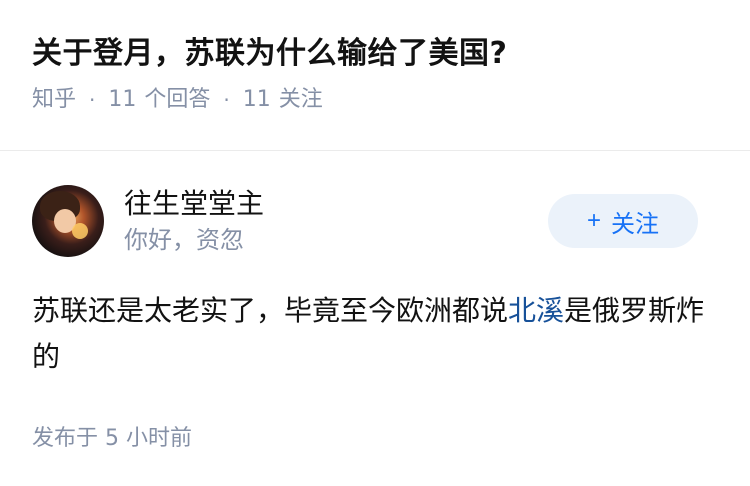 The height and width of the screenshot is (486, 750). Describe the element at coordinates (270, 310) in the screenshot. I see `content-text-before: 苏联还是太老实了，毕竟至今欧洲都说` at that location.